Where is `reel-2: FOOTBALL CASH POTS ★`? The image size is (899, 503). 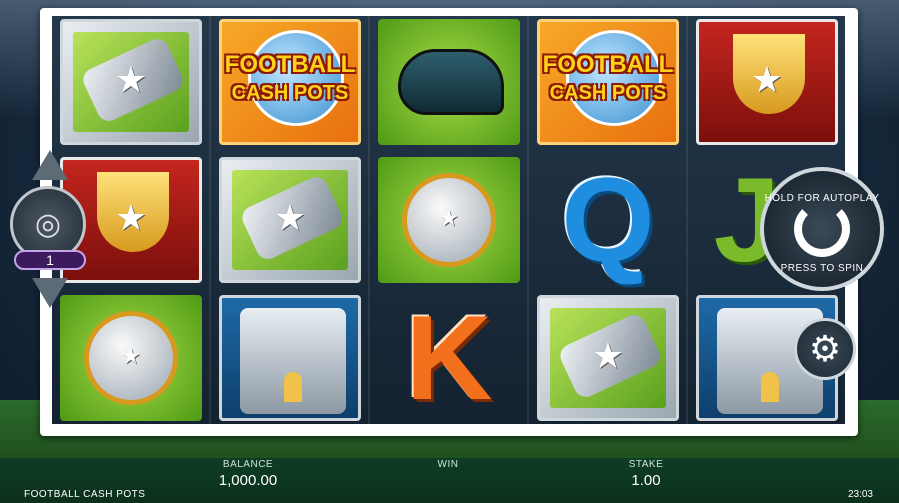 reel-2: FOOTBALL CASH POTS ★ is located at coordinates (290, 220).